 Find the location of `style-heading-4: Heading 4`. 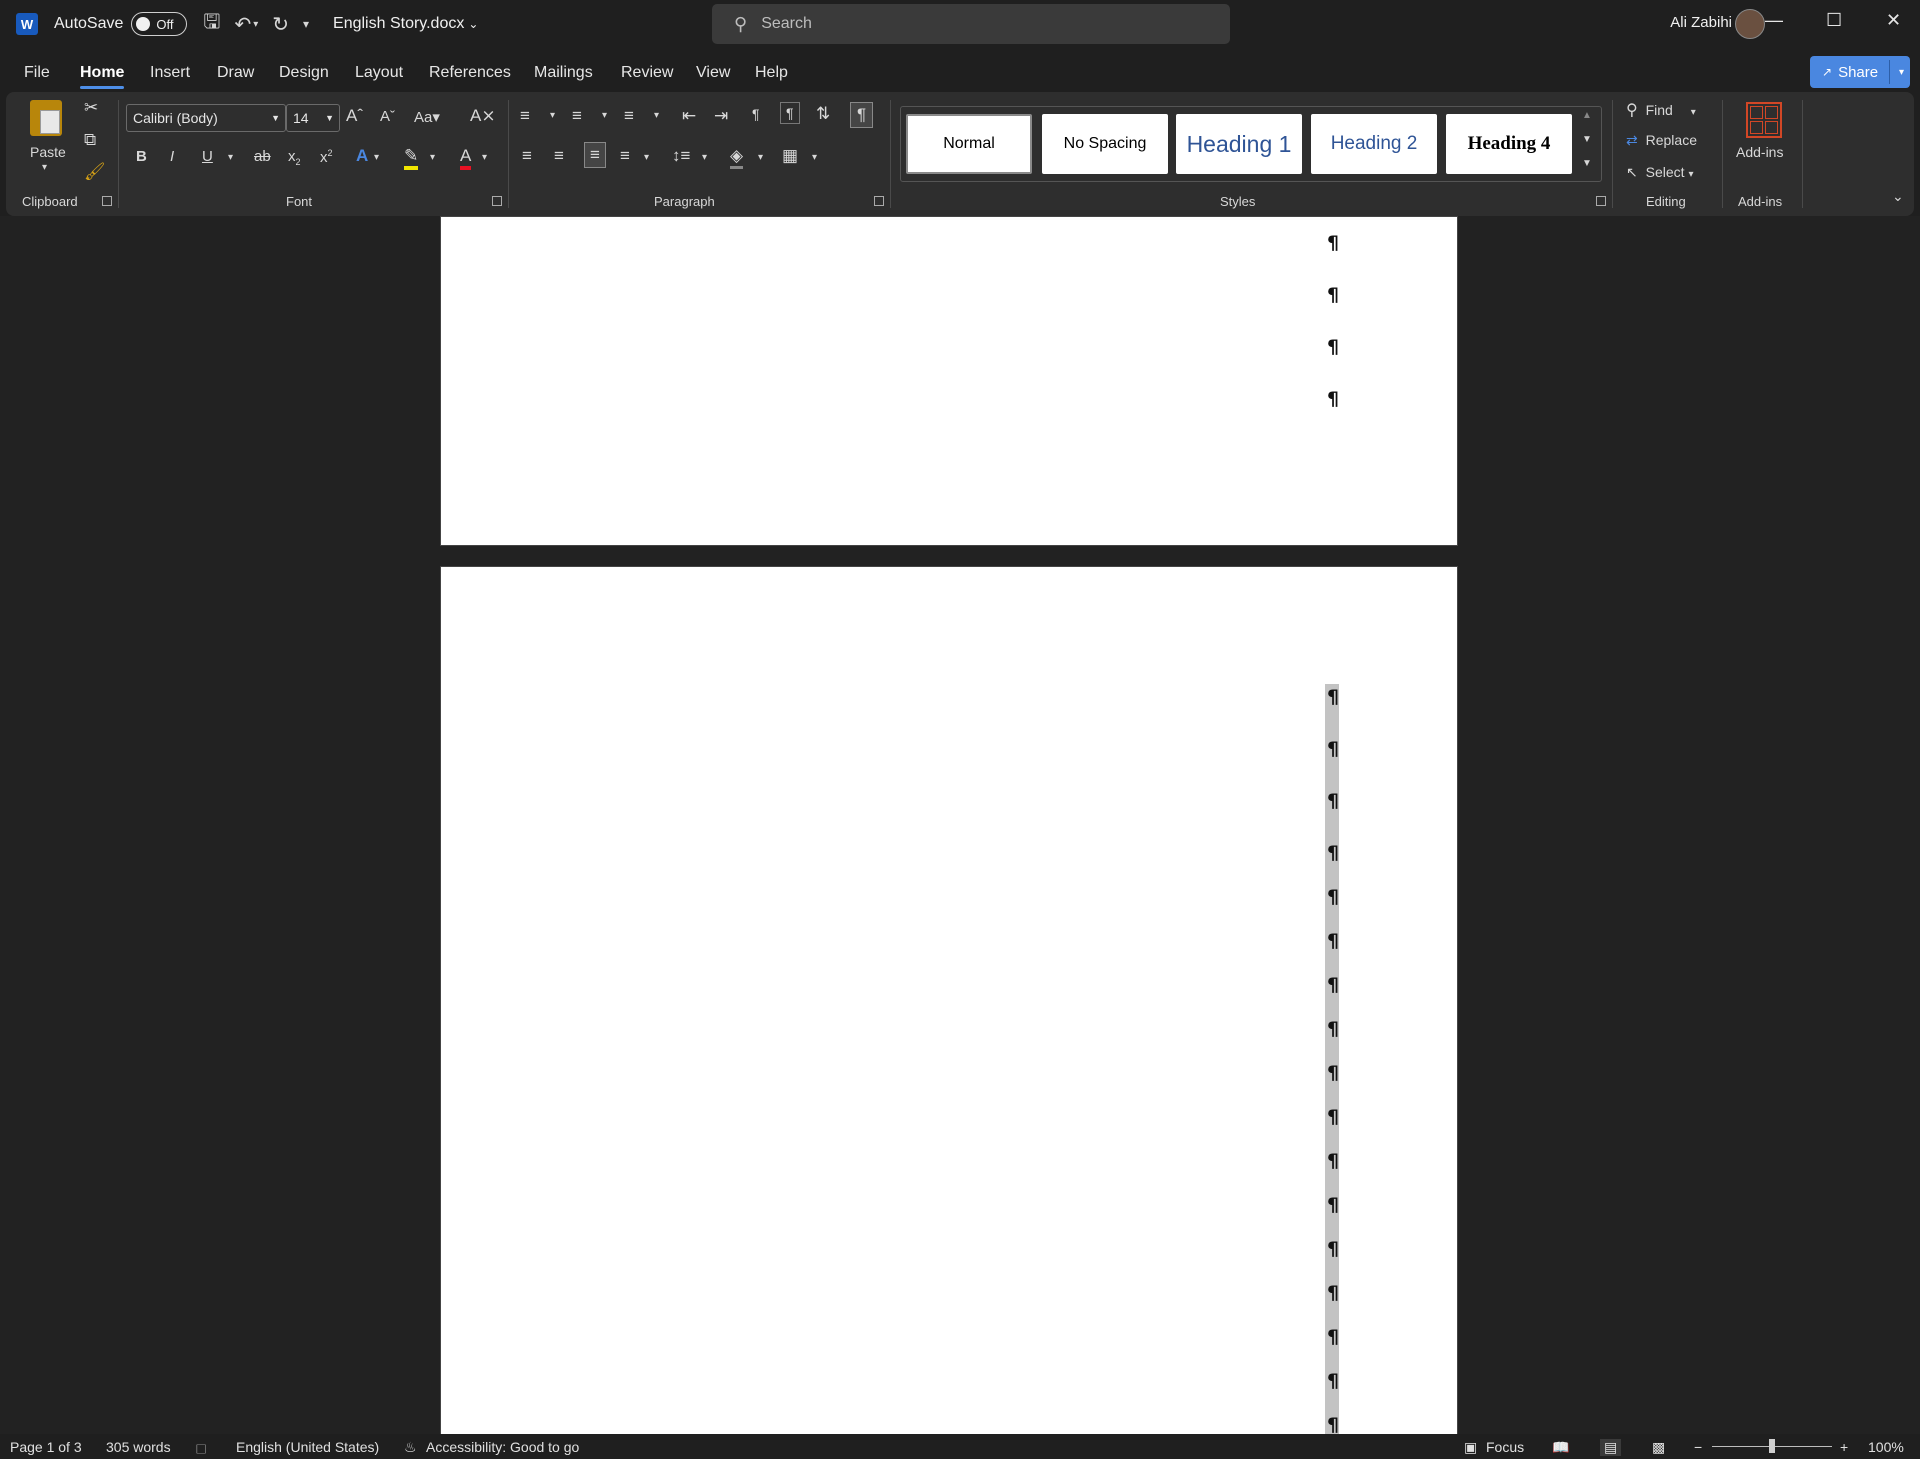

style-heading-4: Heading 4 is located at coordinates (1509, 144).